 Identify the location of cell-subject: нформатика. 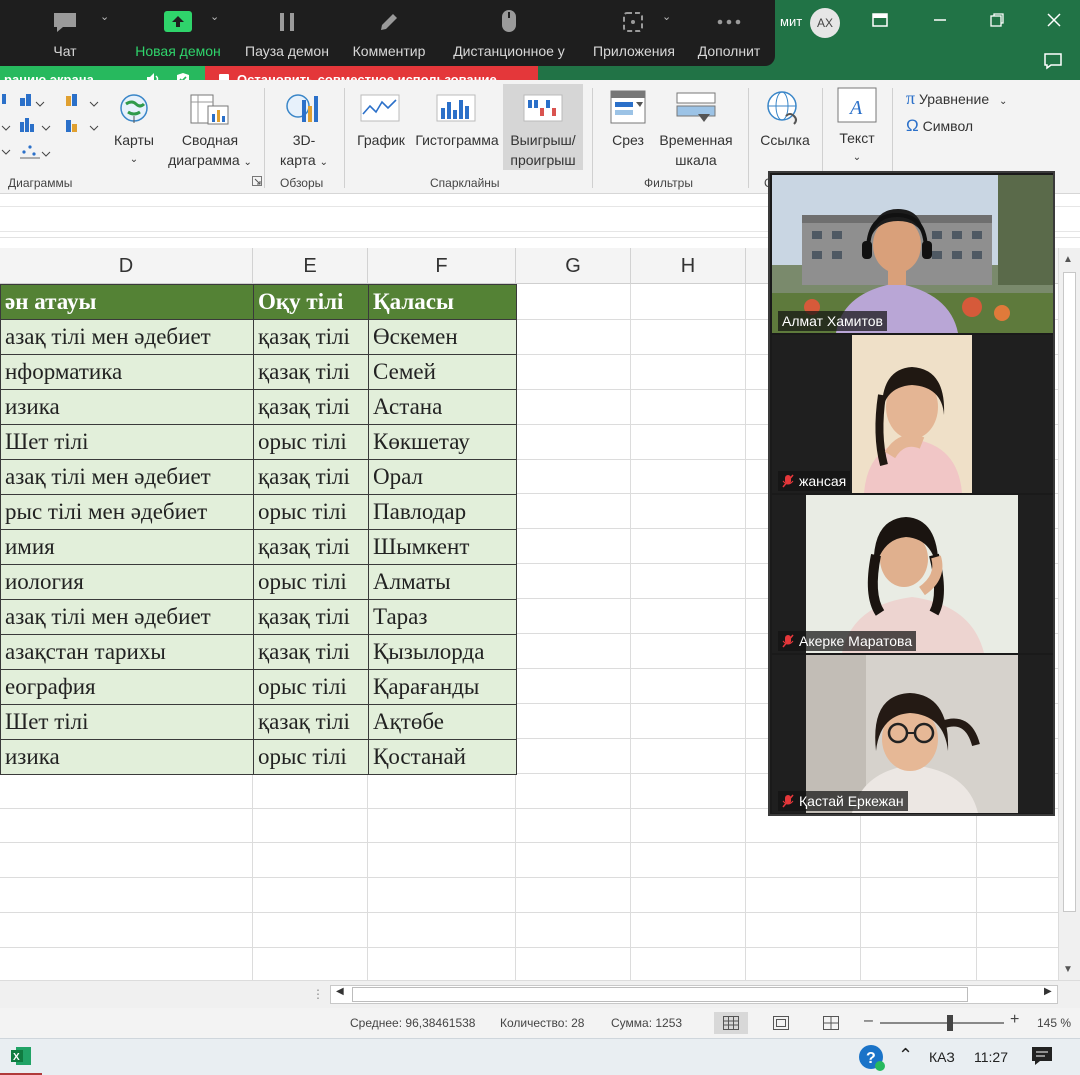
(127, 372).